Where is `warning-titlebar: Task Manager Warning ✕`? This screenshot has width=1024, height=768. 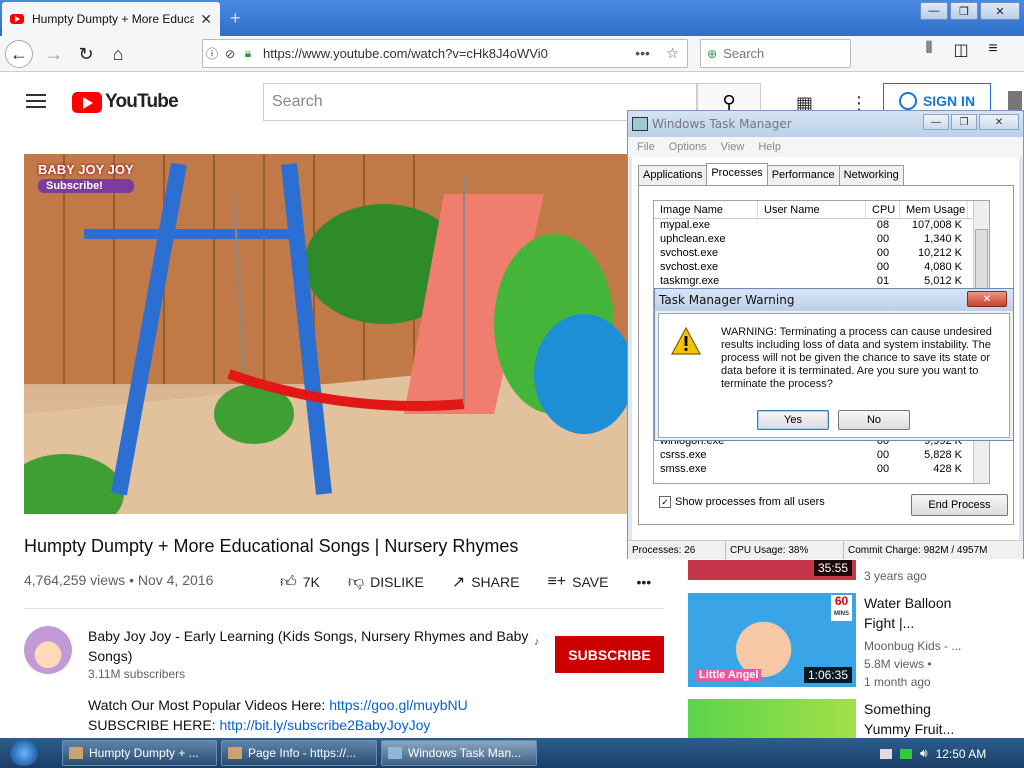
warning-titlebar: Task Manager Warning ✕ is located at coordinates (834, 300).